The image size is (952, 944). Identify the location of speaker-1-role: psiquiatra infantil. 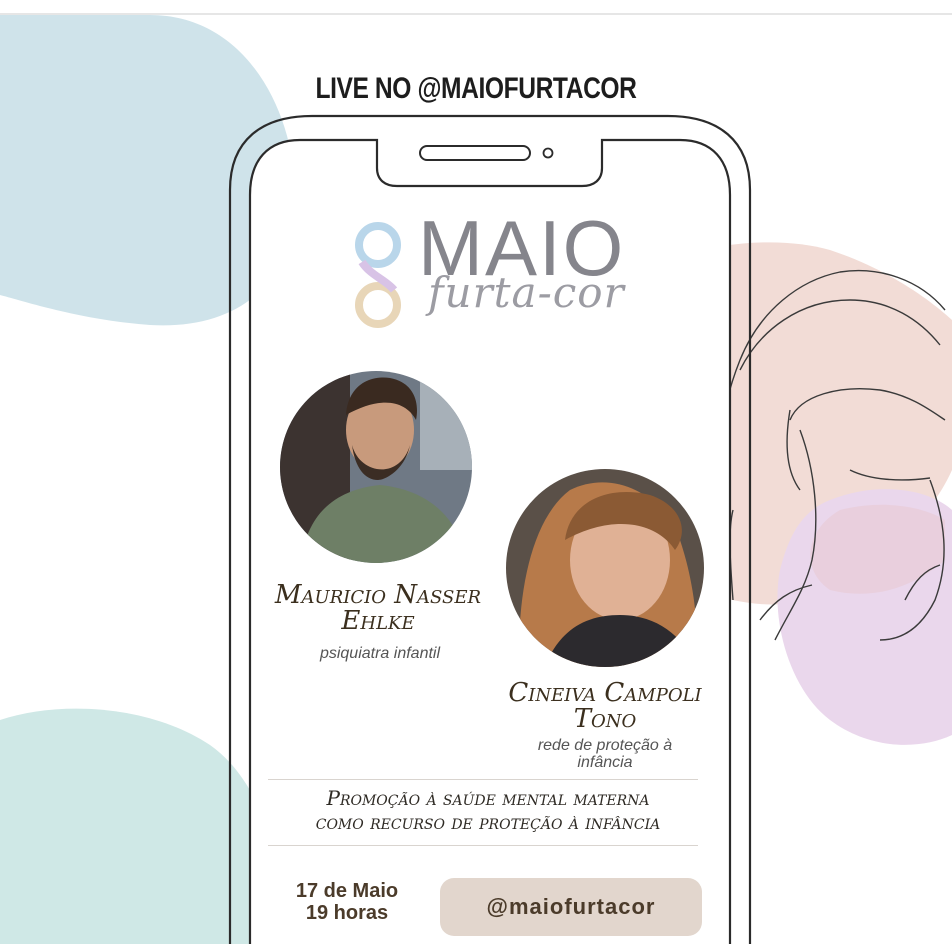
(380, 654).